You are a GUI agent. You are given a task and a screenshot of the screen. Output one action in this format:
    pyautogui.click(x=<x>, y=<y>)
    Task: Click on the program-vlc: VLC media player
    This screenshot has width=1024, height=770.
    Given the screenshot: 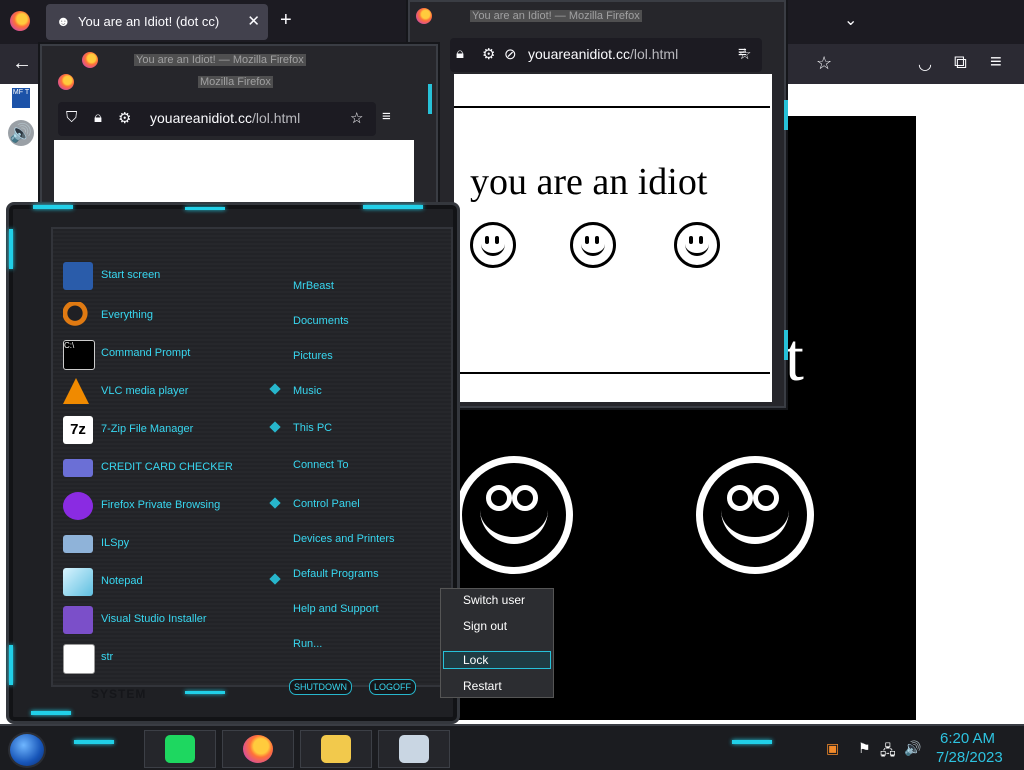 What is the action you would take?
    pyautogui.click(x=173, y=392)
    